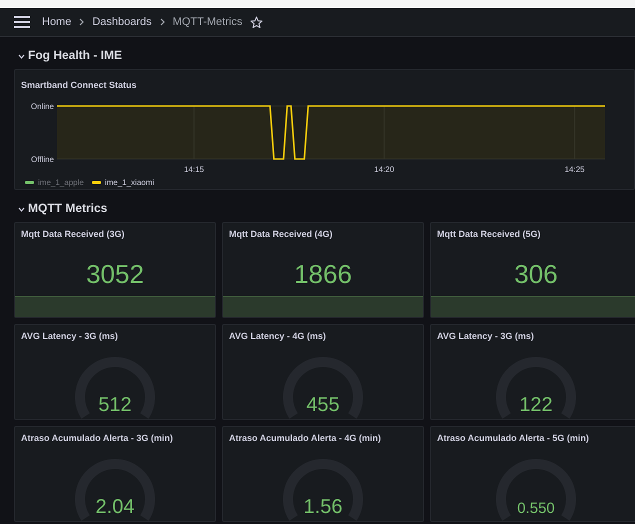  What do you see at coordinates (384, 169) in the screenshot?
I see `axis-label: 14:20` at bounding box center [384, 169].